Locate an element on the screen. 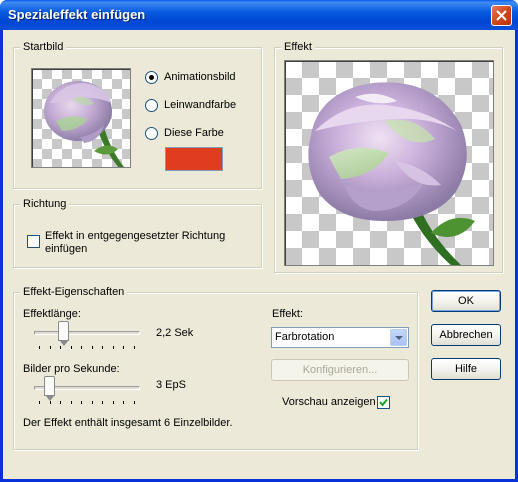  radio-animationsbild: Animationsbild is located at coordinates (190, 77).